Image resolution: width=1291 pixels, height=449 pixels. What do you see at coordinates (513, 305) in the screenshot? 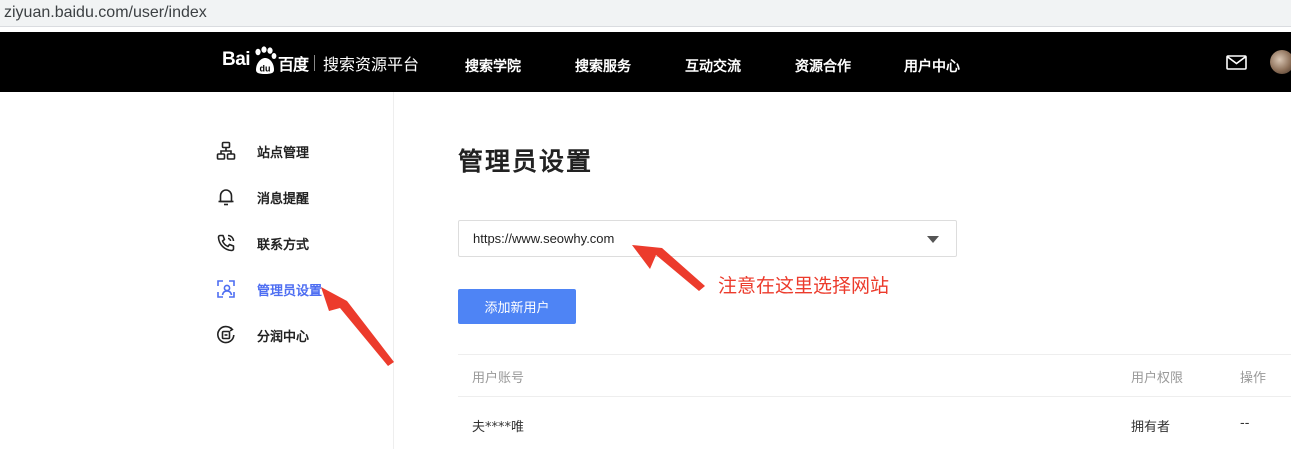
I see `annotation-arrows` at bounding box center [513, 305].